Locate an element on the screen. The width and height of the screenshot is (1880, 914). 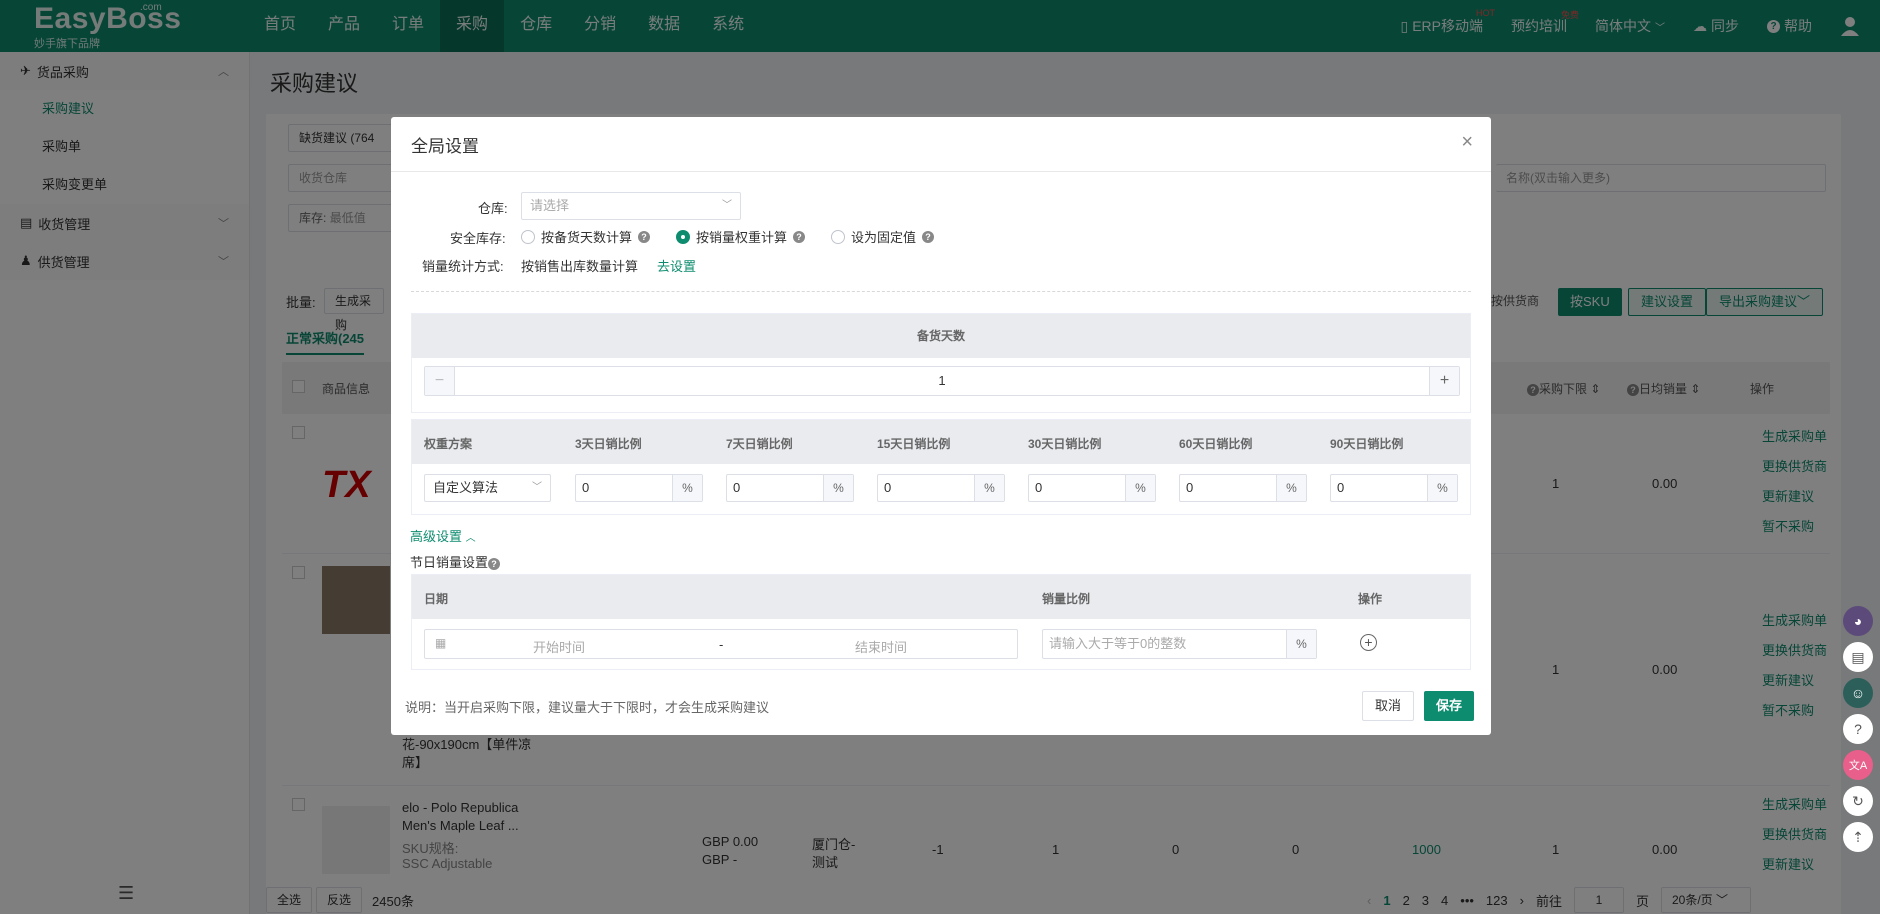
advanced-label: 高级设置 is located at coordinates (436, 536).